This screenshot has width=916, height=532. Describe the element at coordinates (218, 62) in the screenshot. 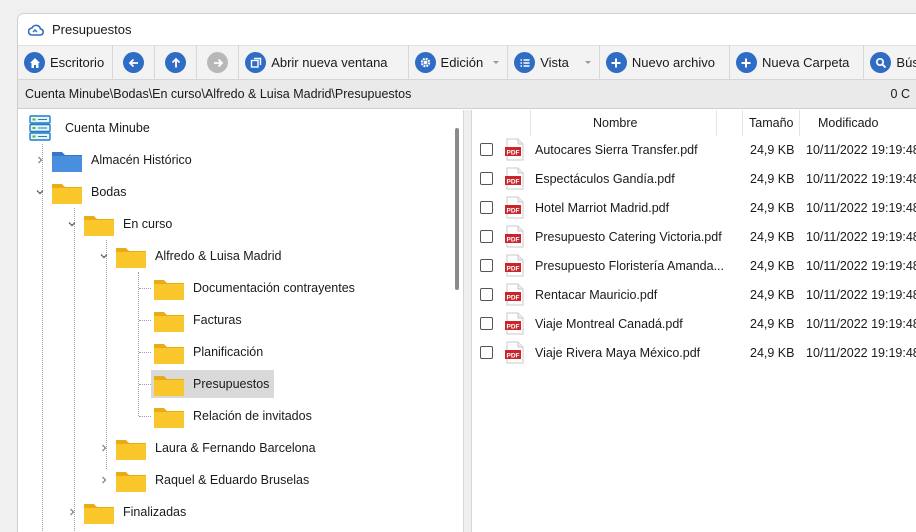

I see `forward-button` at that location.